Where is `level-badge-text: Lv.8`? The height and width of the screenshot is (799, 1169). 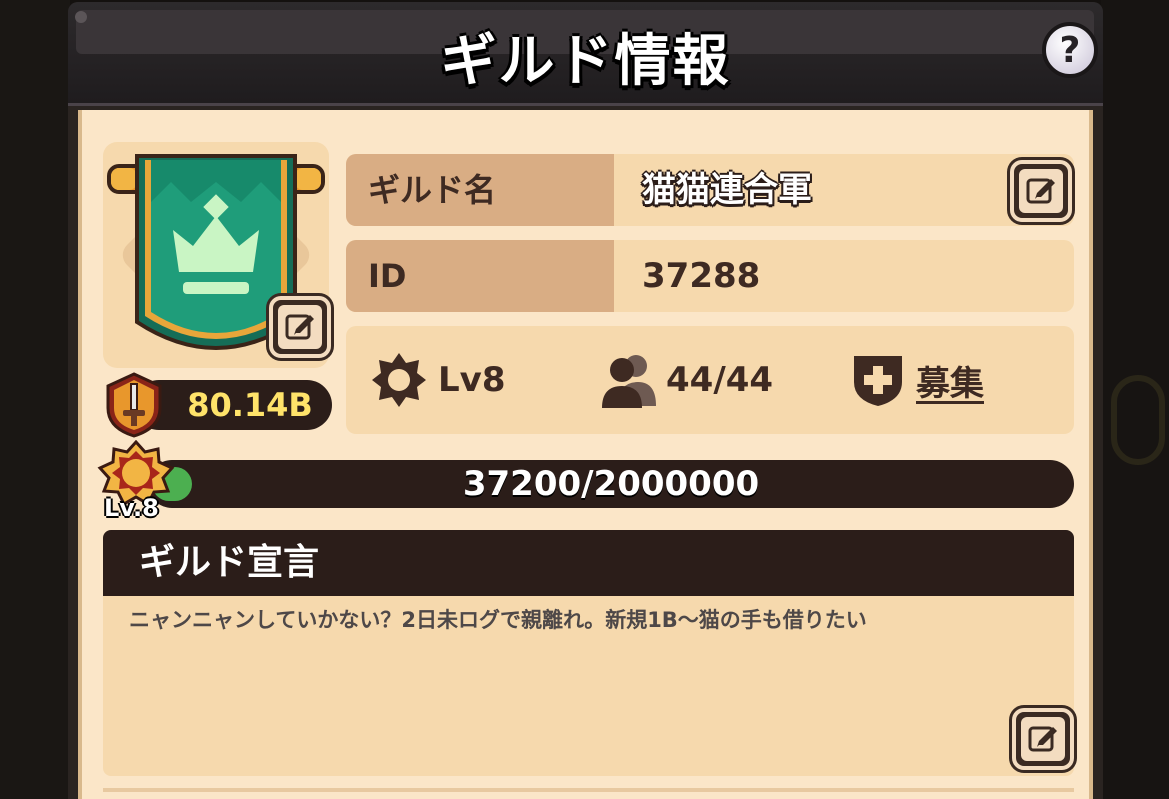 level-badge-text: Lv.8 is located at coordinates (131, 508).